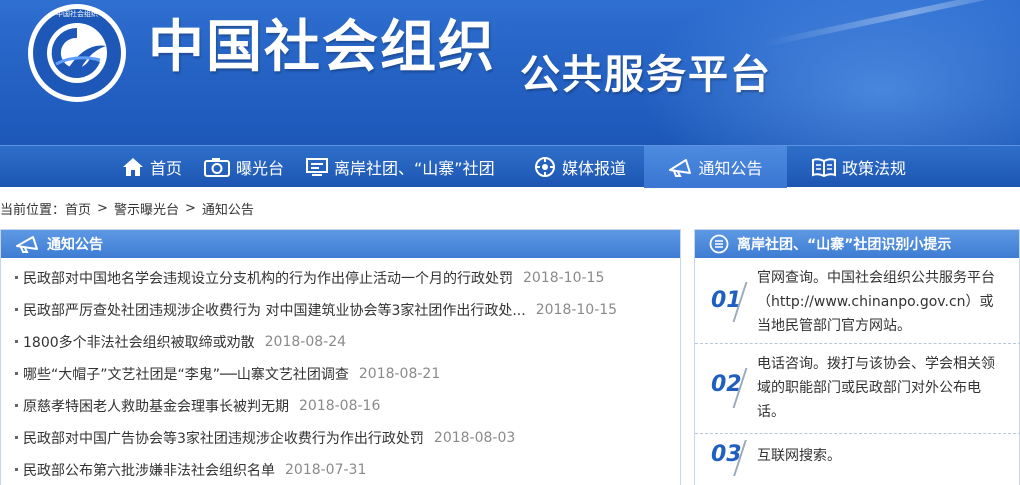 The image size is (1020, 485). What do you see at coordinates (75, 245) in the screenshot?
I see `notice-panel-title: 通知公告` at bounding box center [75, 245].